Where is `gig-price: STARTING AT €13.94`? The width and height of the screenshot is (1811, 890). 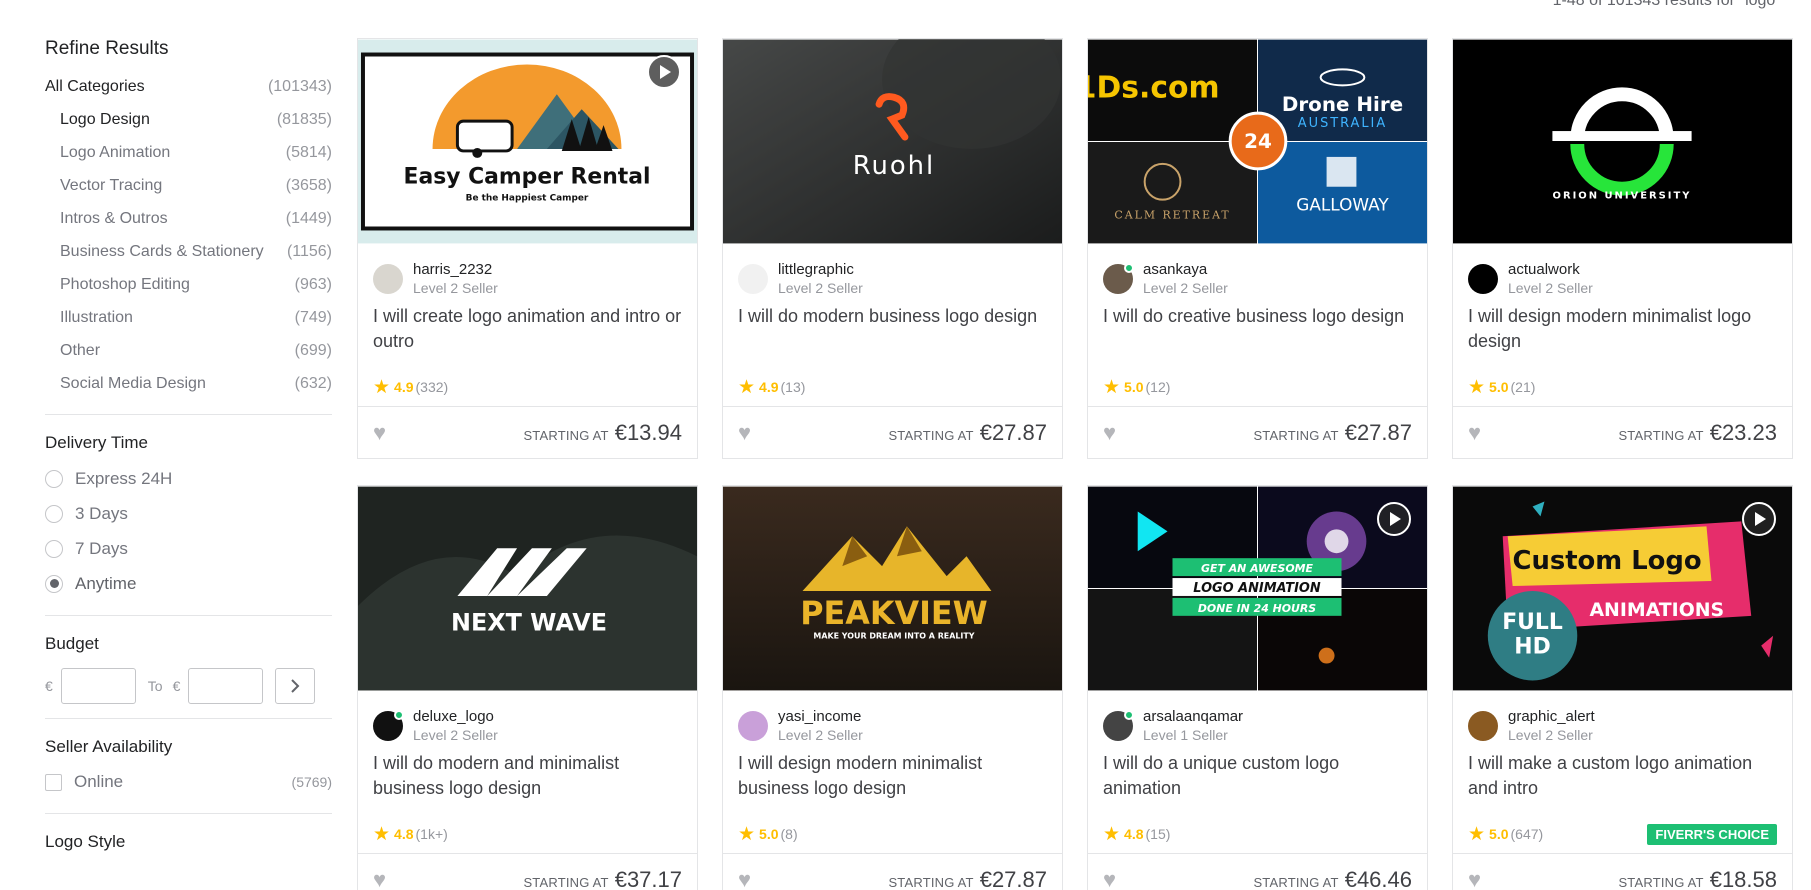 gig-price: STARTING AT €13.94 is located at coordinates (602, 433).